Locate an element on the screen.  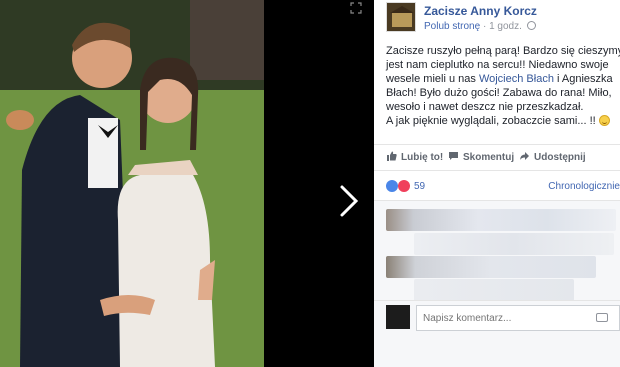
comment-button: Skomentuj is located at coordinates (481, 157).